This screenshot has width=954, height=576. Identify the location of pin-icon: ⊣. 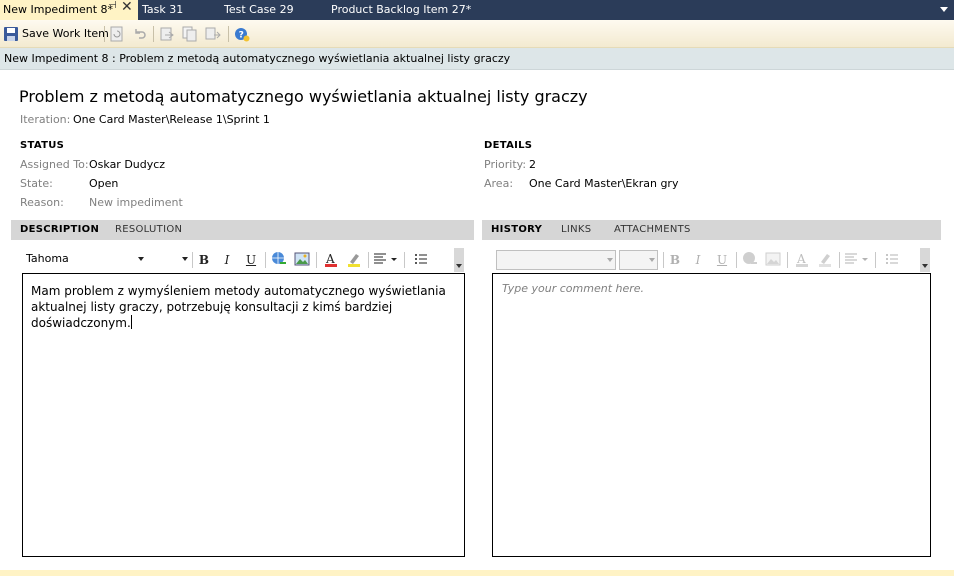
(112, 5).